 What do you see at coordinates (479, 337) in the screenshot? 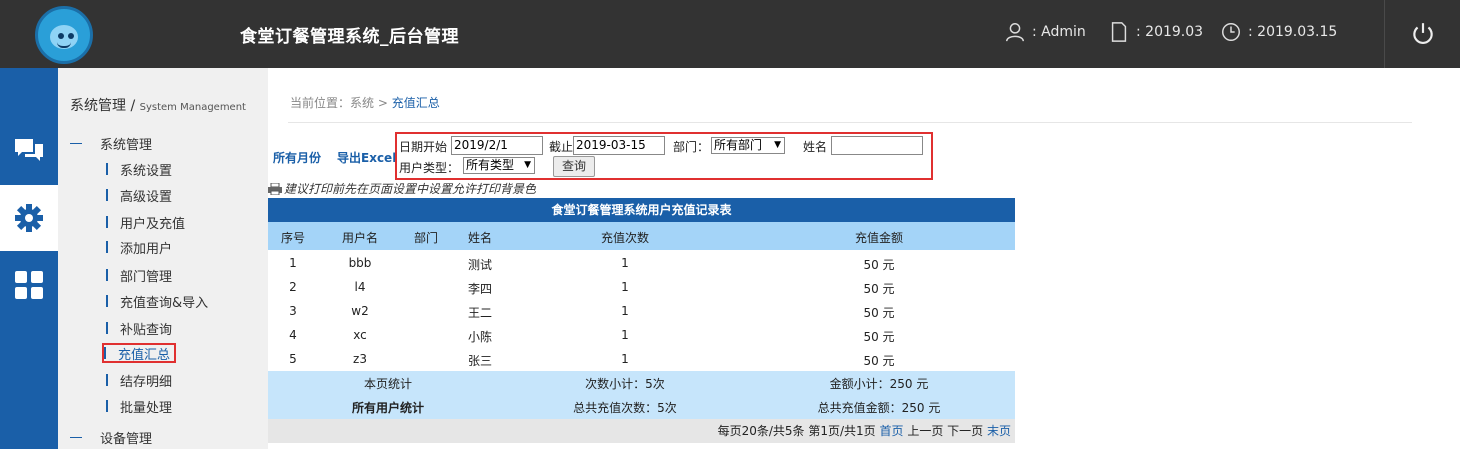
I see `cell-name: 小陈` at bounding box center [479, 337].